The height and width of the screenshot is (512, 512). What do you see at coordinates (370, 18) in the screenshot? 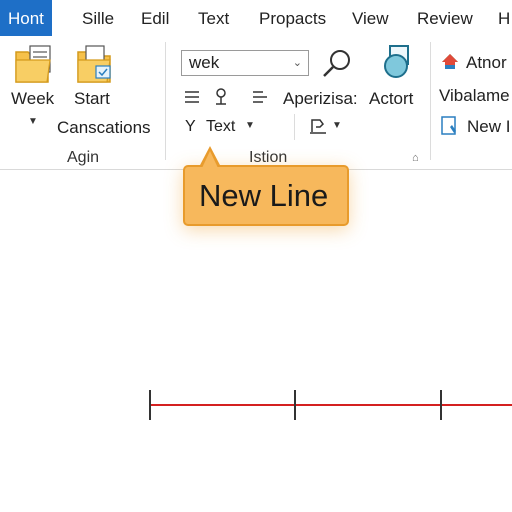
I see `tab-view: View` at bounding box center [370, 18].